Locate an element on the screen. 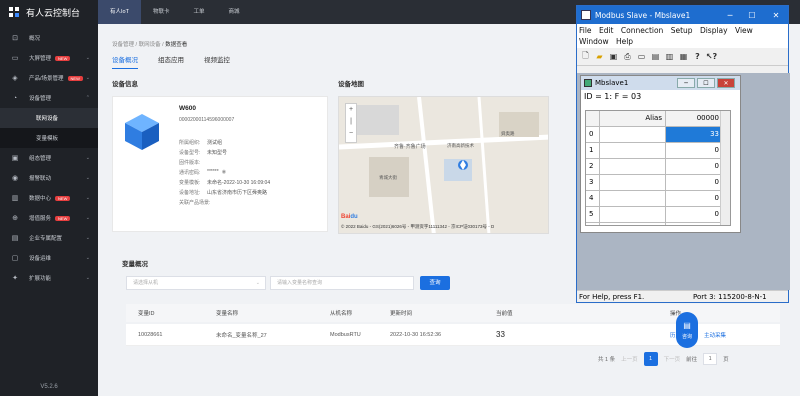  sidebar-item-device: ◔ 设备管理 ⌃ is located at coordinates (49, 98).